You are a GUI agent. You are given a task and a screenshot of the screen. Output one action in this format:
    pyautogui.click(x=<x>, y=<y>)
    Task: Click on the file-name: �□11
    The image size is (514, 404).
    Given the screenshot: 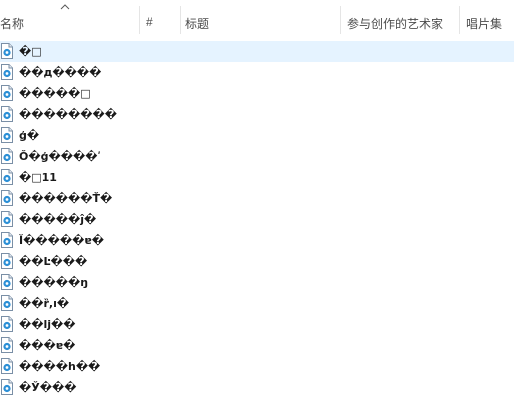 What is the action you would take?
    pyautogui.click(x=38, y=177)
    